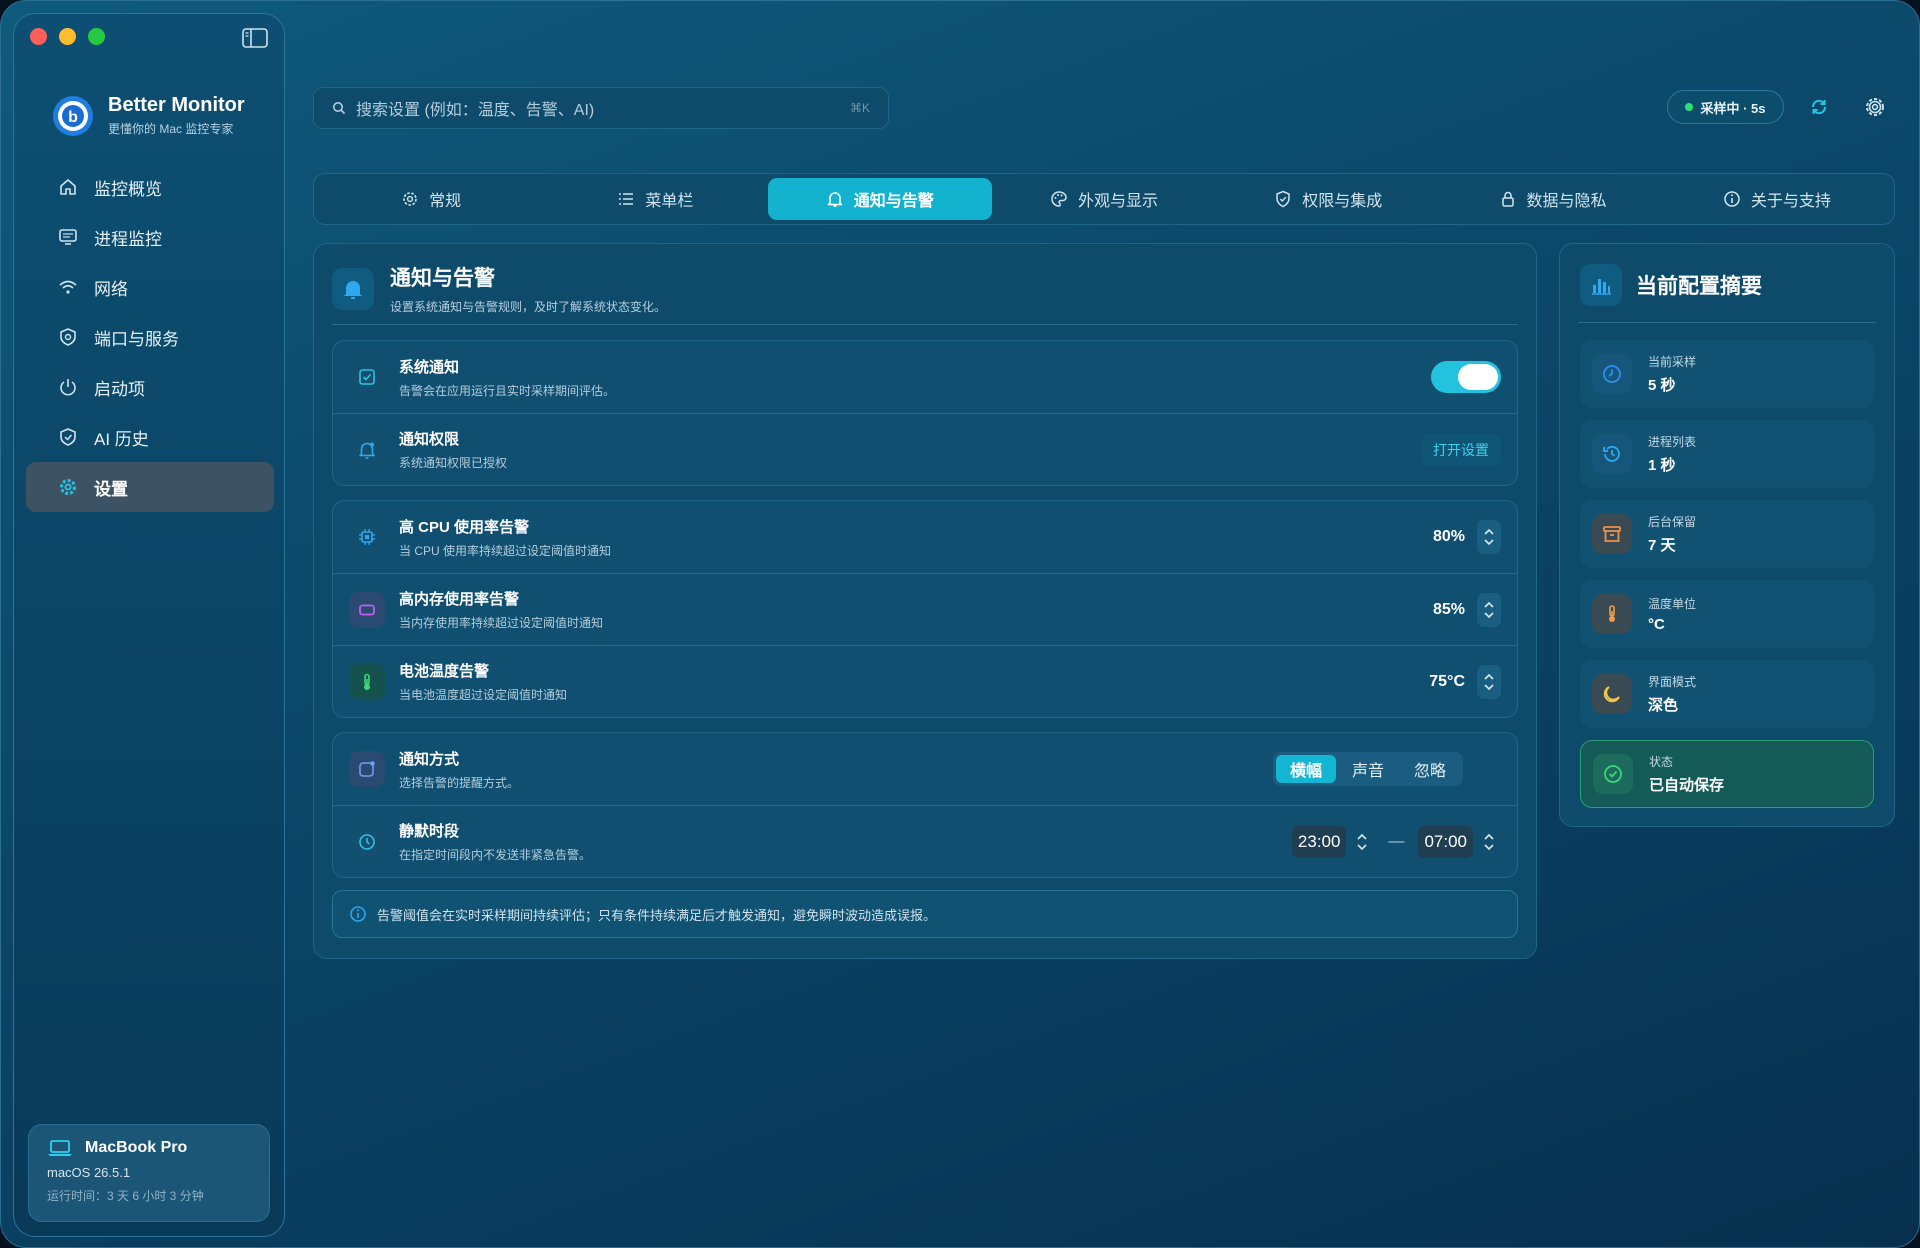  I want to click on device-name: MacBook Pro, so click(136, 1147).